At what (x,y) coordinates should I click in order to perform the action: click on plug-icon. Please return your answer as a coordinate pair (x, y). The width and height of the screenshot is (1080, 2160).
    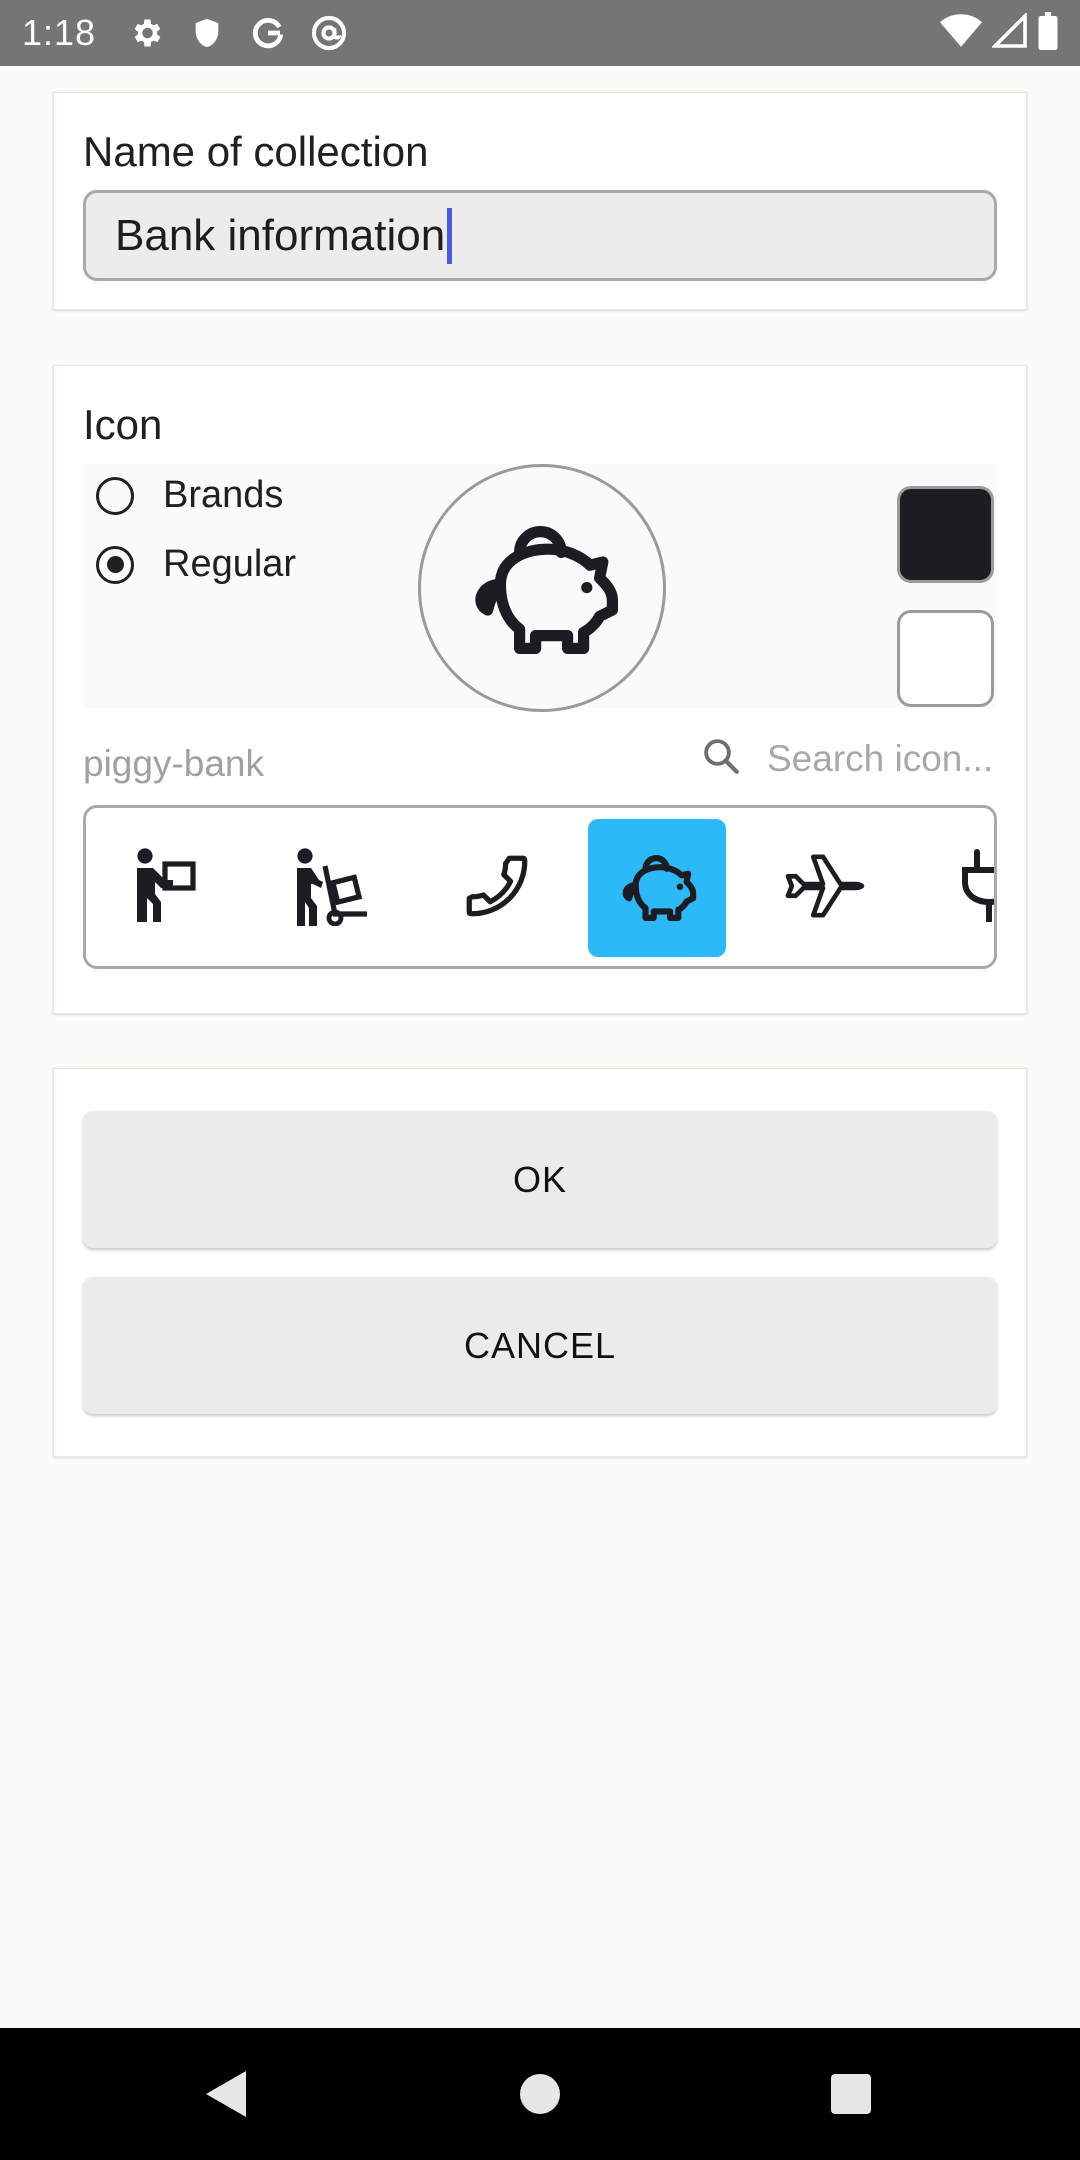
    Looking at the image, I should click on (971, 888).